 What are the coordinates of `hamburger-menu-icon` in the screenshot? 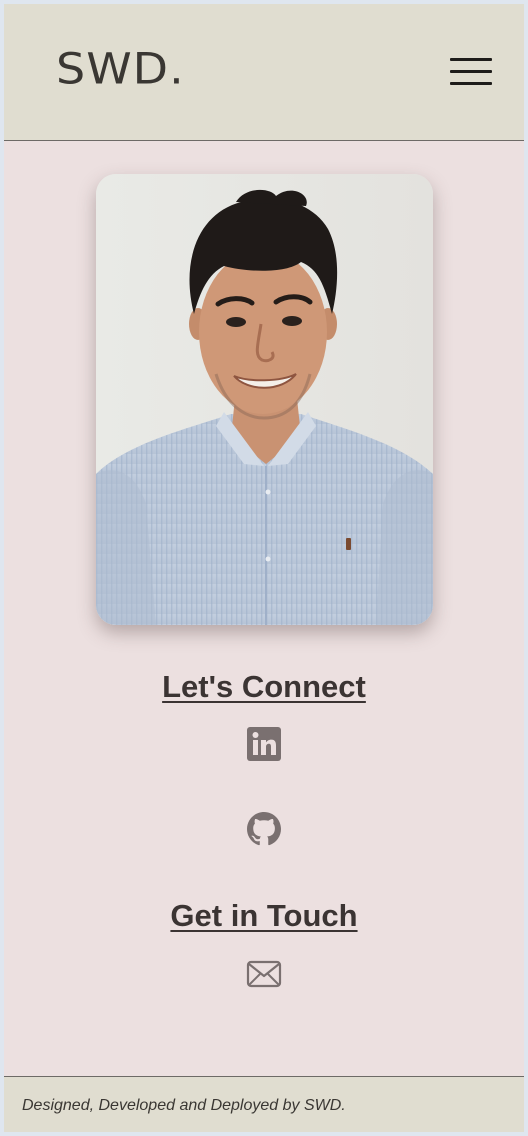 It's located at (471, 72).